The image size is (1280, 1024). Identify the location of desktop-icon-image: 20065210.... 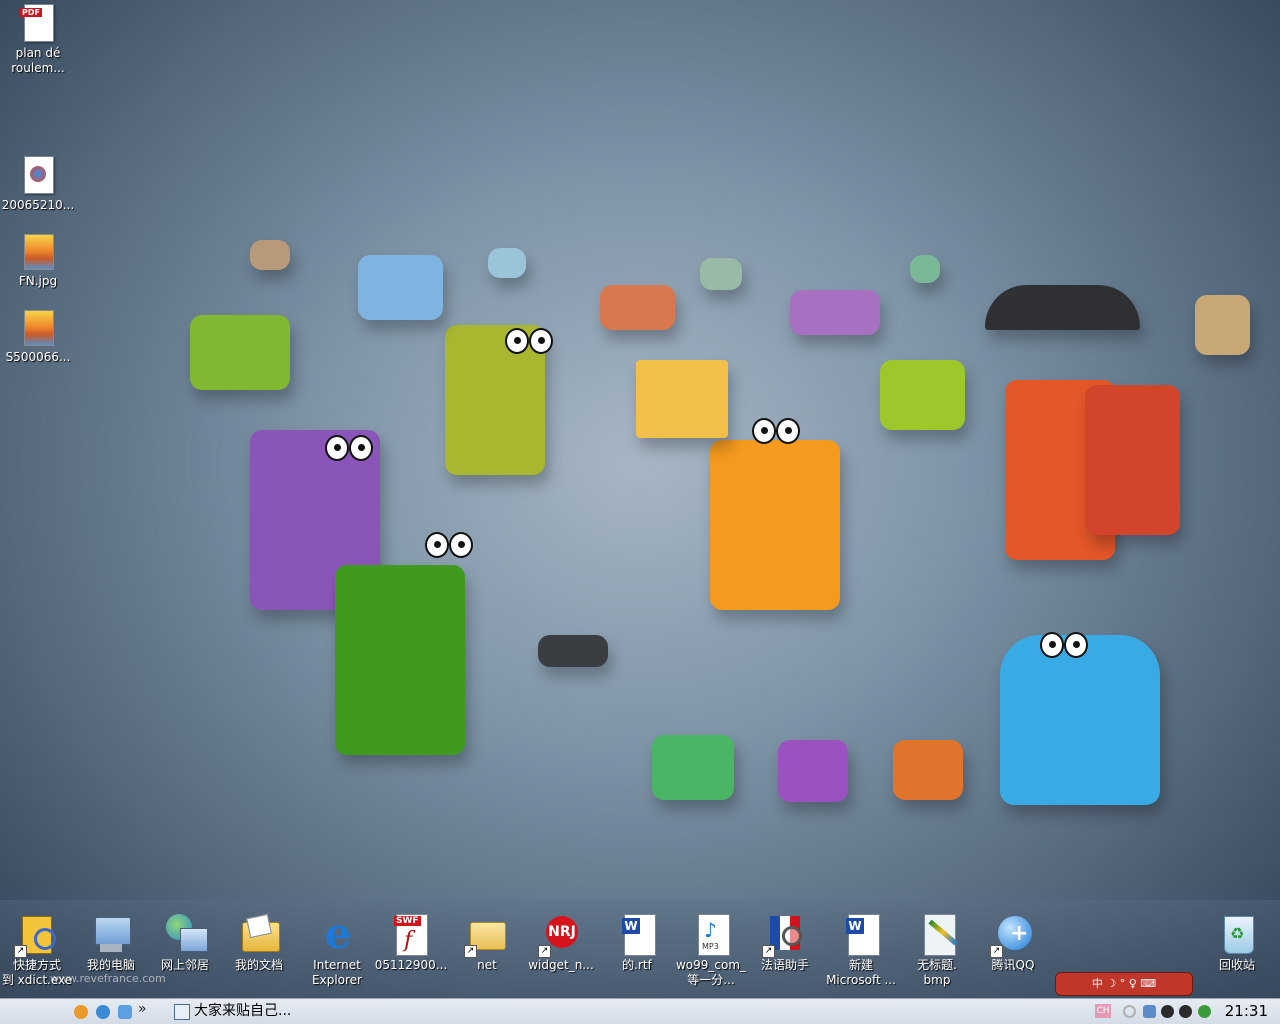
(38, 184).